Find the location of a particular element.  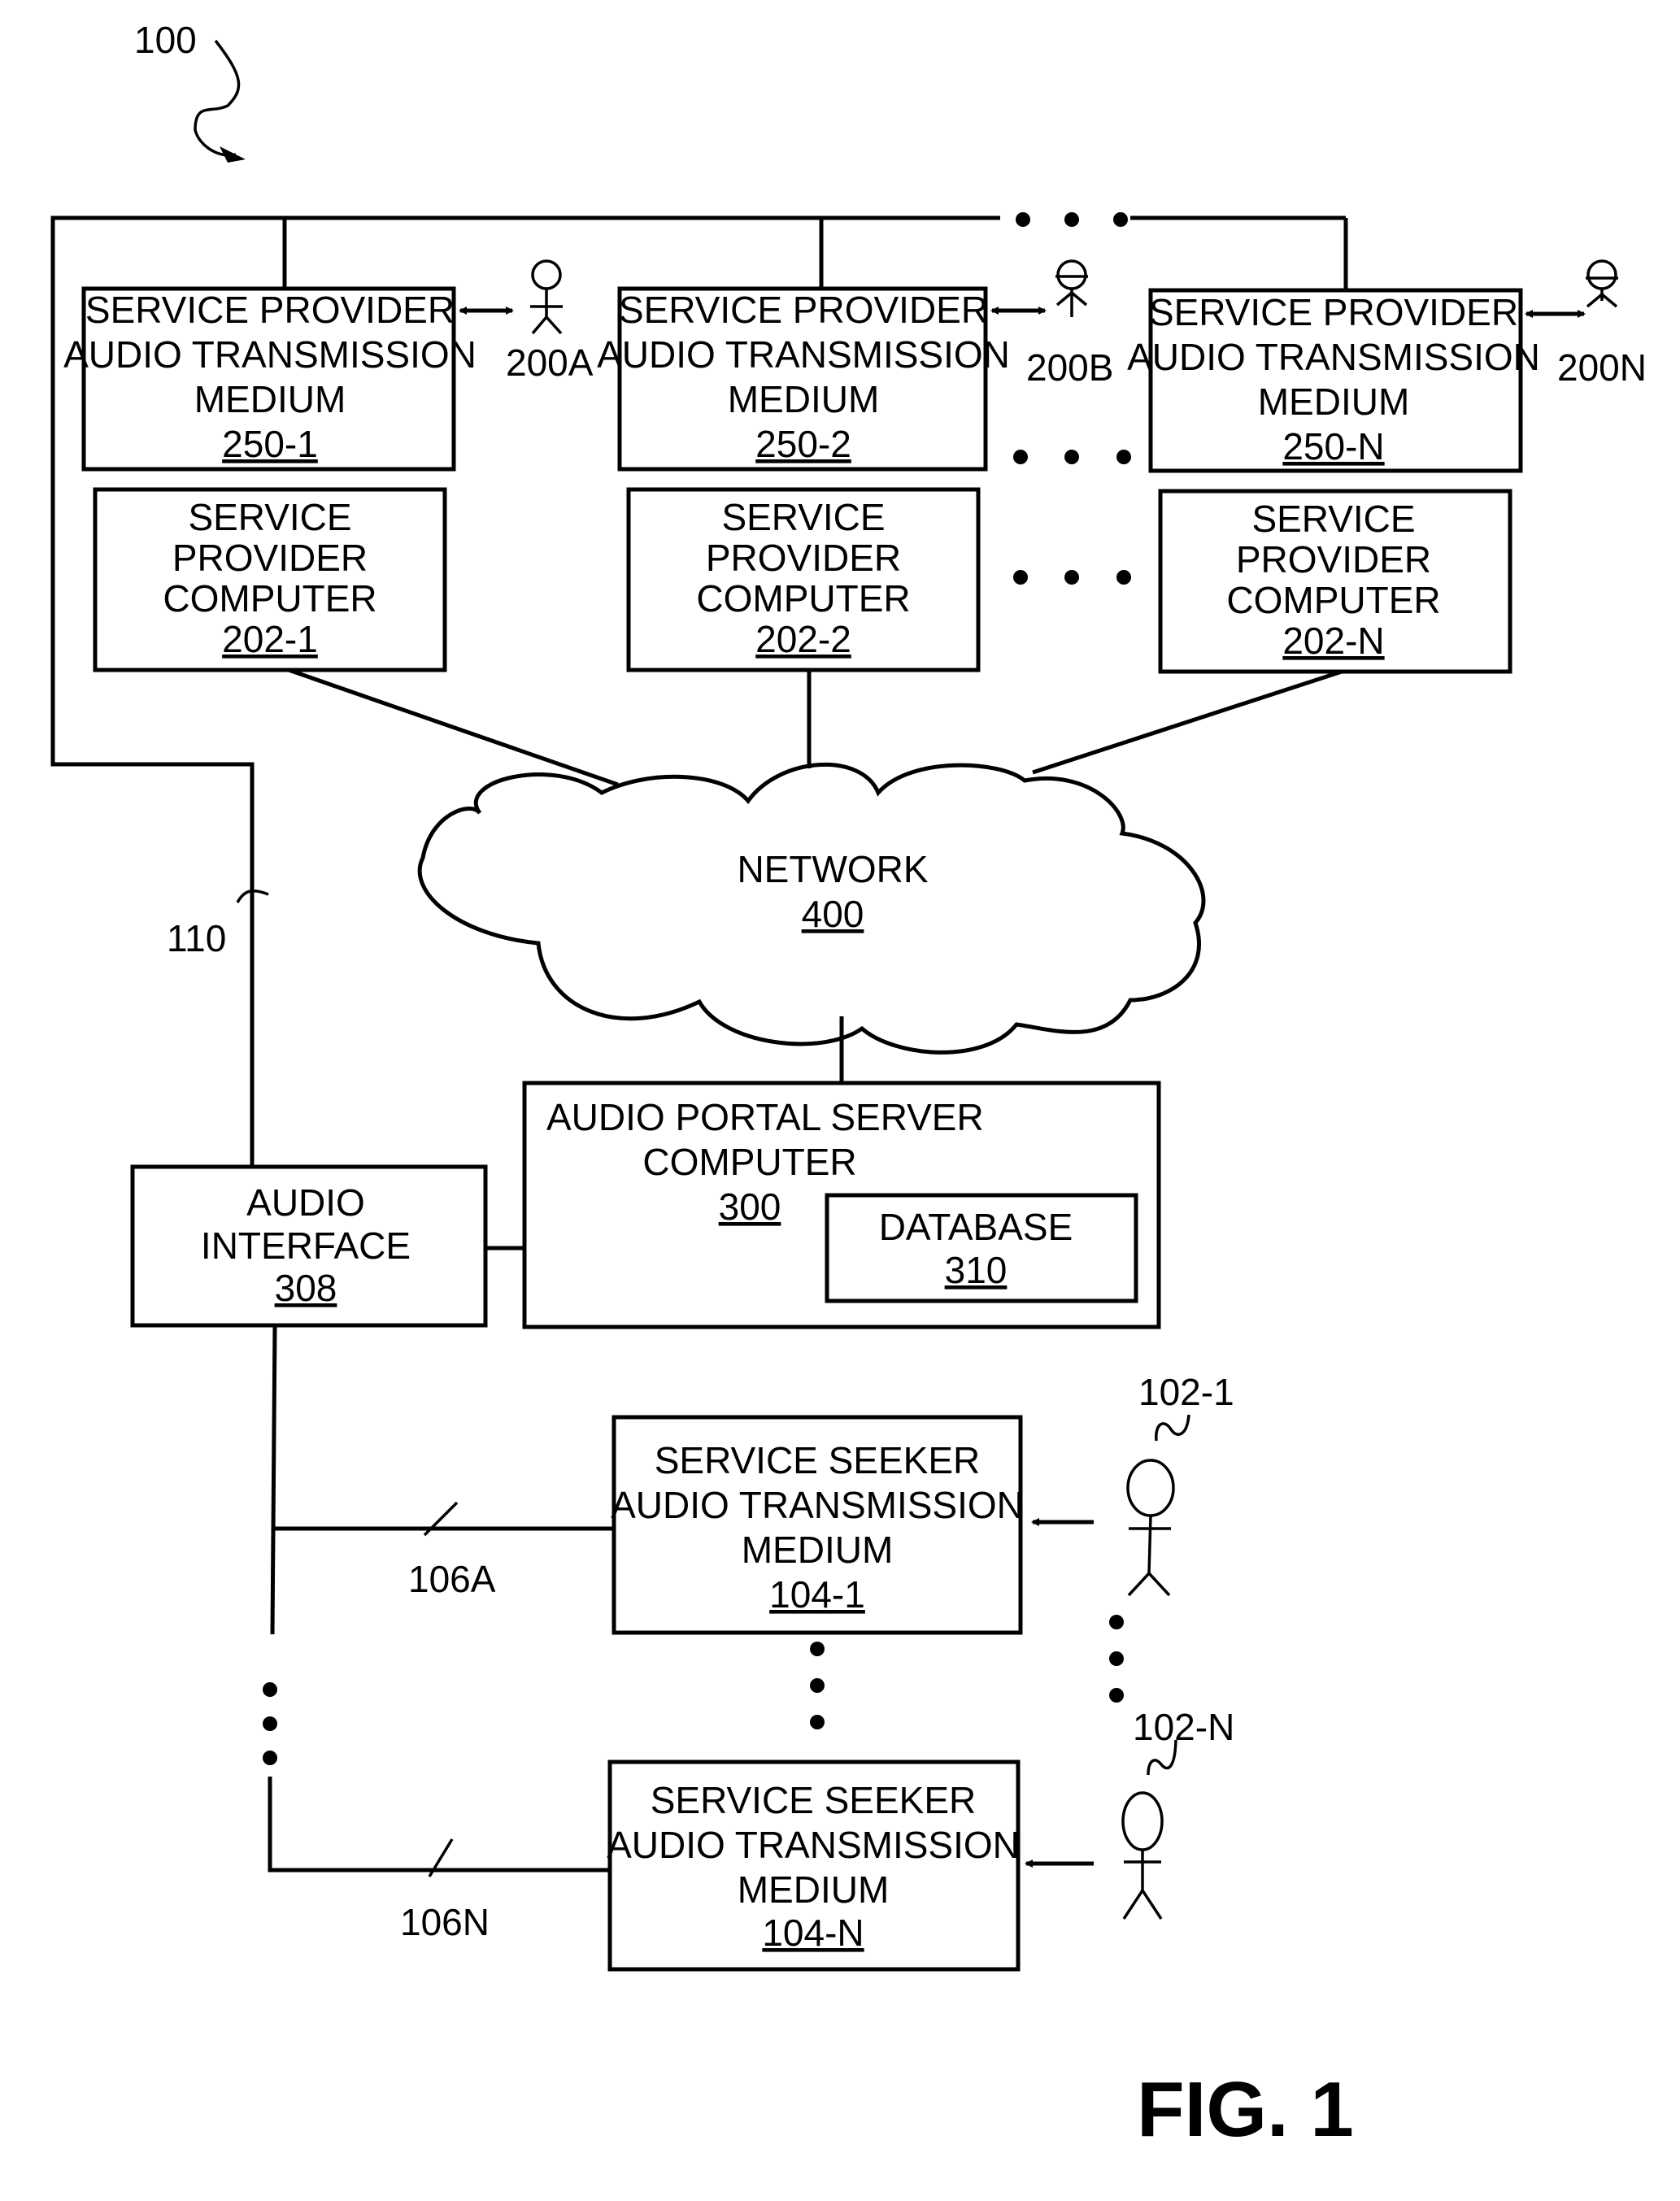

box-line: INTERFACE is located at coordinates (306, 1245).